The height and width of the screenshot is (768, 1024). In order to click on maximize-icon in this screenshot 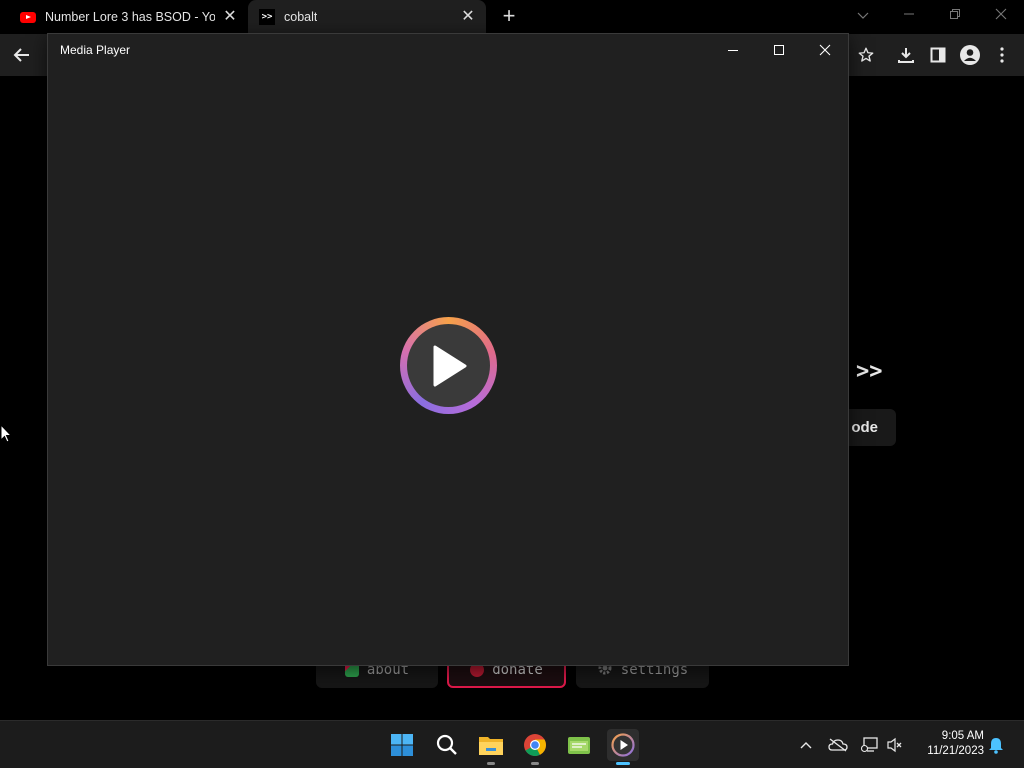, I will do `click(779, 50)`.